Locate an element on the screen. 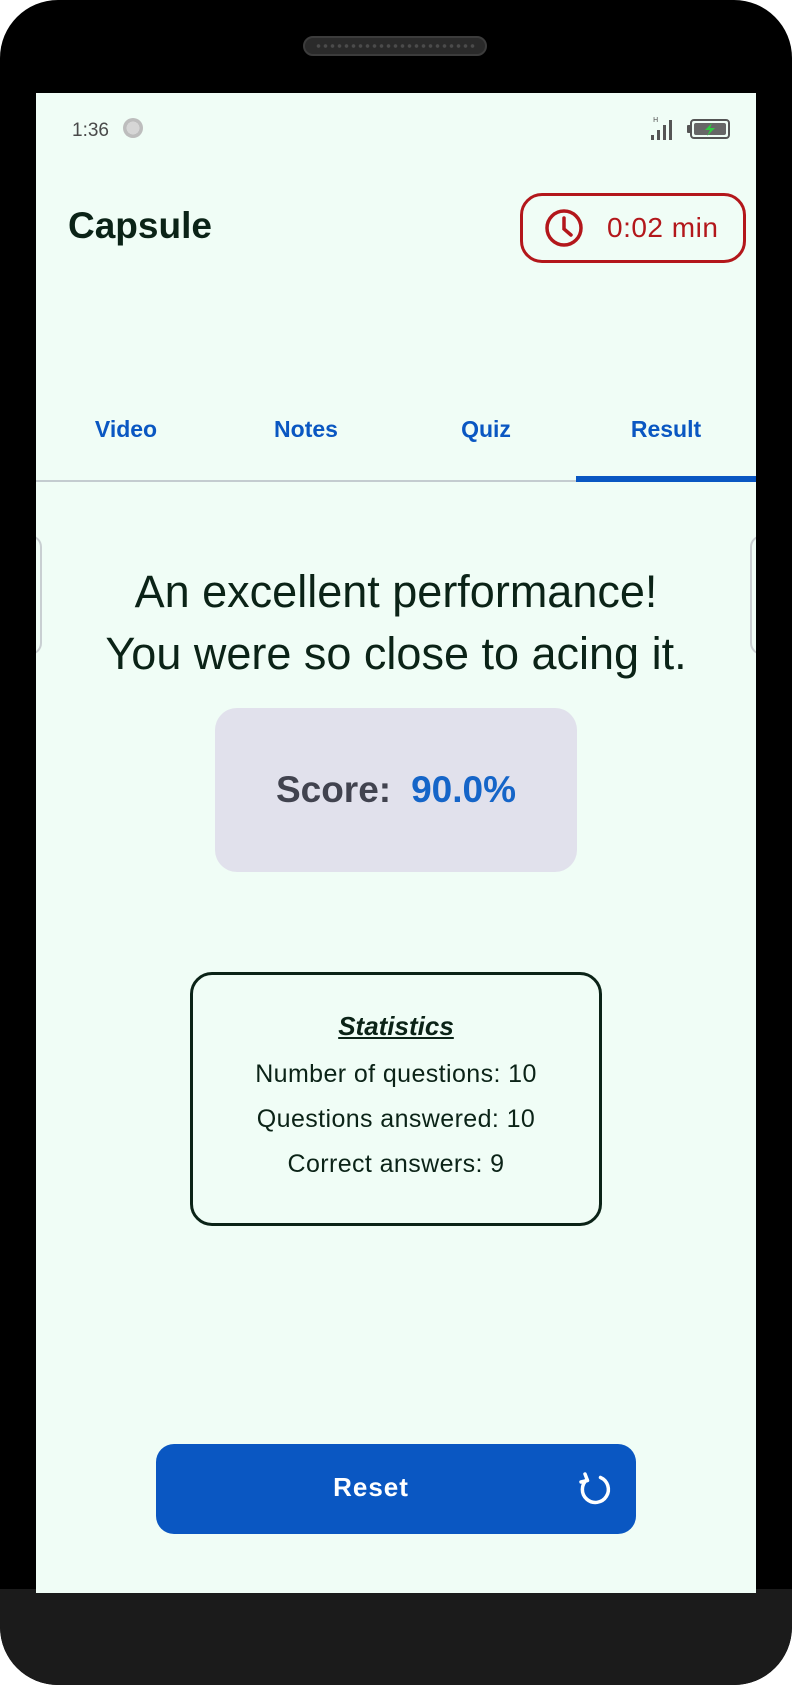  clock-icon is located at coordinates (564, 228).